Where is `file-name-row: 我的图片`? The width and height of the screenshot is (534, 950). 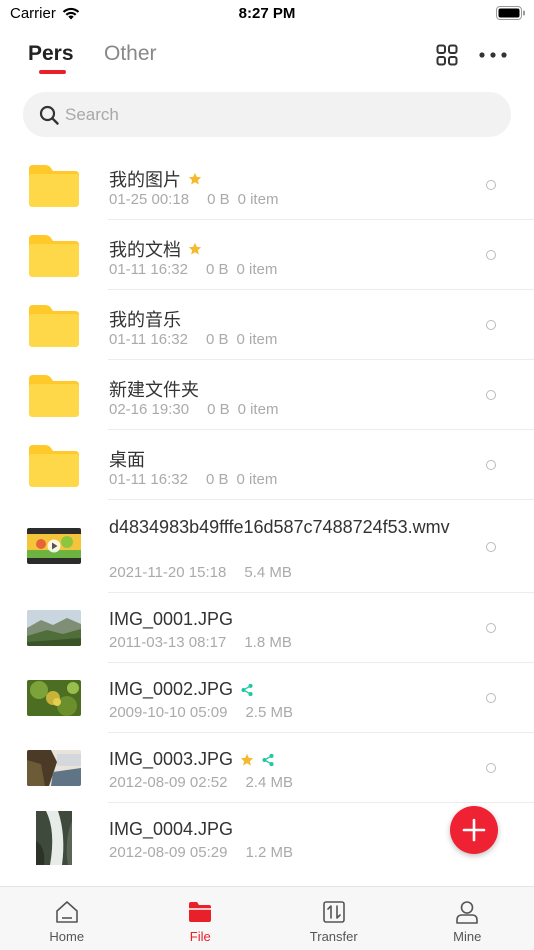 file-name-row: 我的图片 is located at coordinates (155, 179).